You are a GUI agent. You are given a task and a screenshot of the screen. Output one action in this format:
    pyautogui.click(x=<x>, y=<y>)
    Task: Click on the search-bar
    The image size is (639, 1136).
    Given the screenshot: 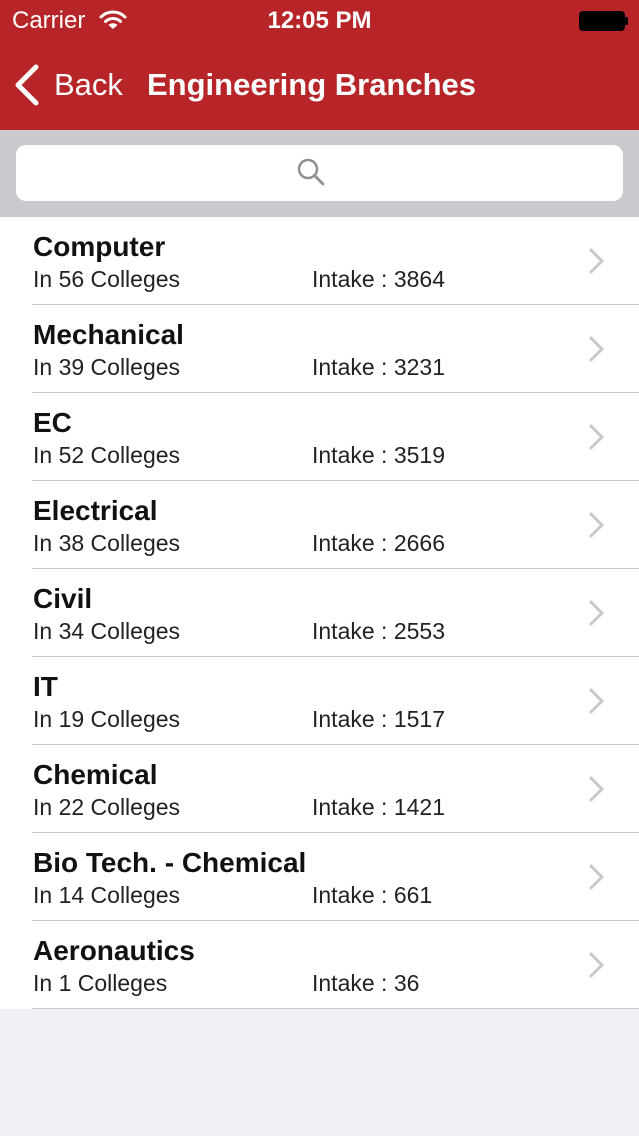 What is the action you would take?
    pyautogui.click(x=319, y=173)
    